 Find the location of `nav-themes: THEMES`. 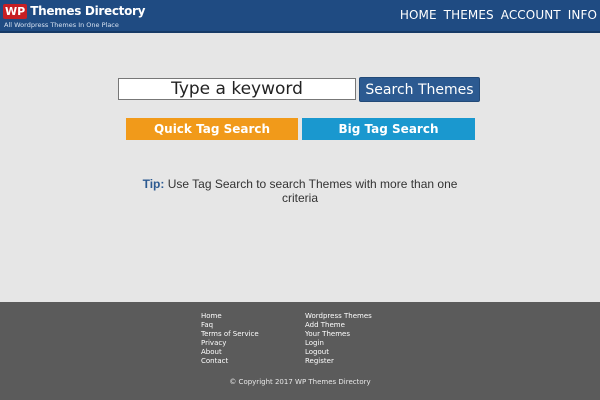

nav-themes: THEMES is located at coordinates (469, 15).